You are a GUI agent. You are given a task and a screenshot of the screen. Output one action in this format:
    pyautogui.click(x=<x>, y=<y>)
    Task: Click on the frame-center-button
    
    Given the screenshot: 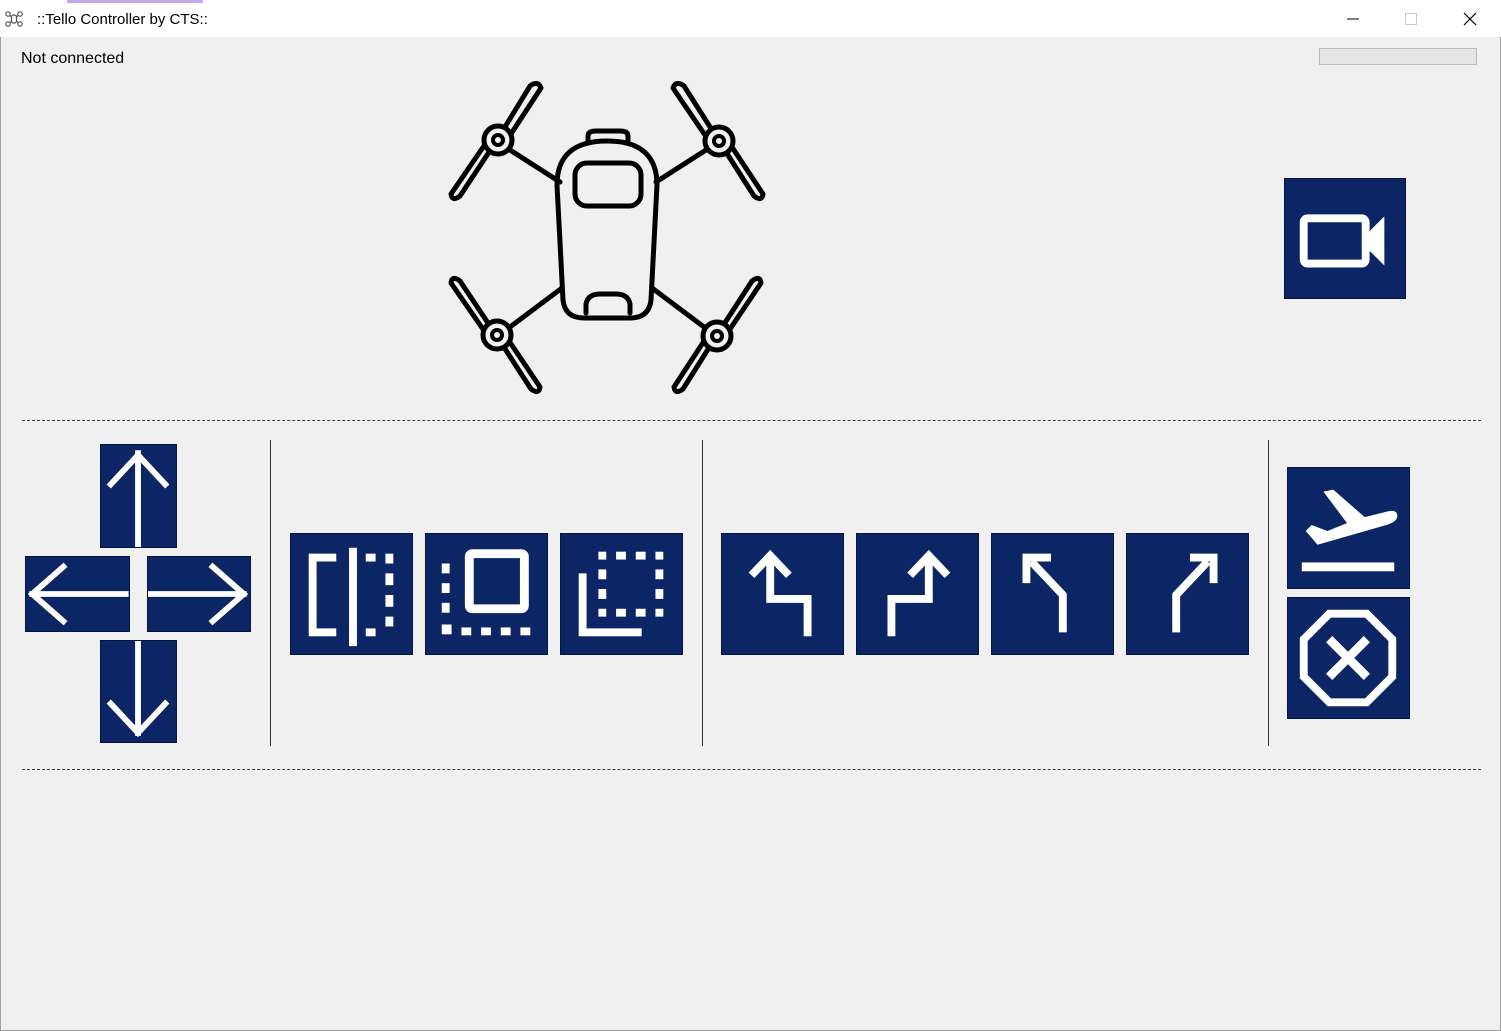 What is the action you would take?
    pyautogui.click(x=486, y=594)
    